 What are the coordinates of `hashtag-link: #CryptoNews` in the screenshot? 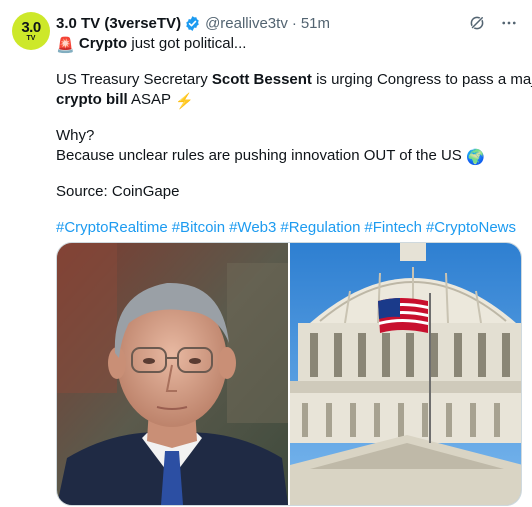 It's located at (471, 227).